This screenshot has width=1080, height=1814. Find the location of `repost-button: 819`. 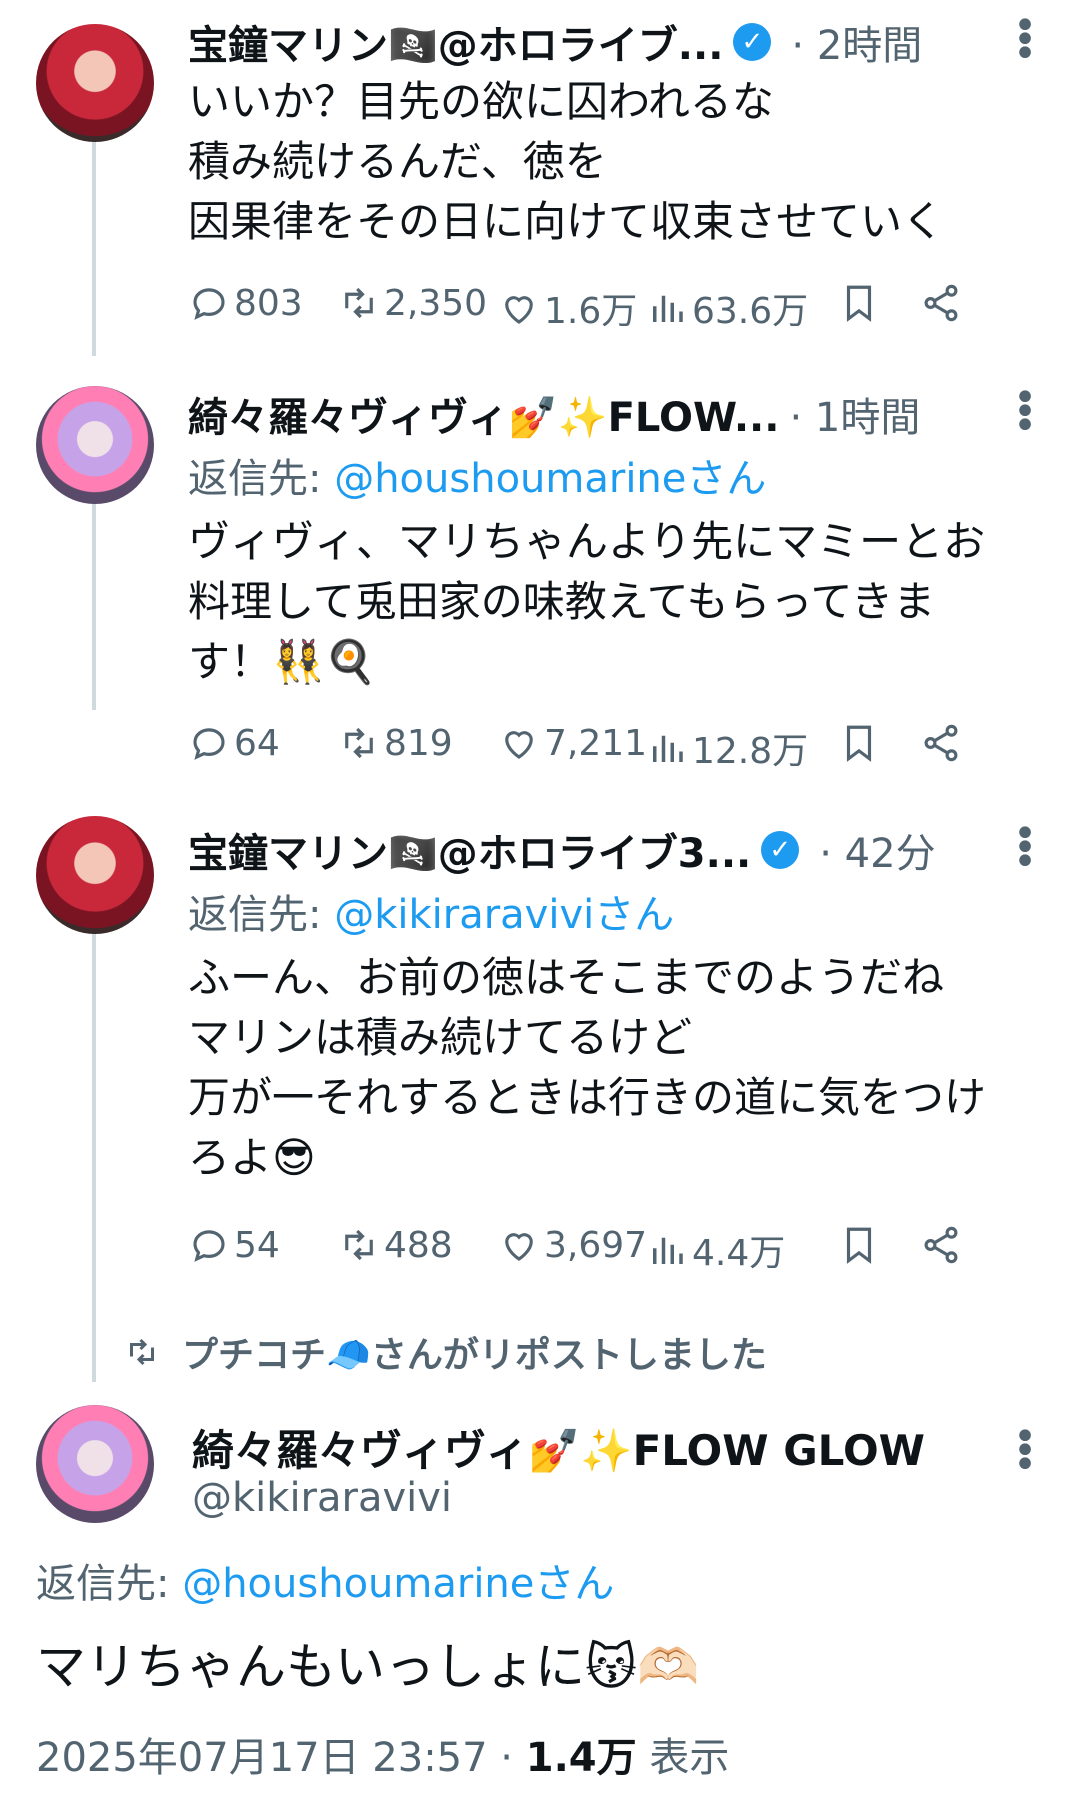

repost-button: 819 is located at coordinates (395, 743).